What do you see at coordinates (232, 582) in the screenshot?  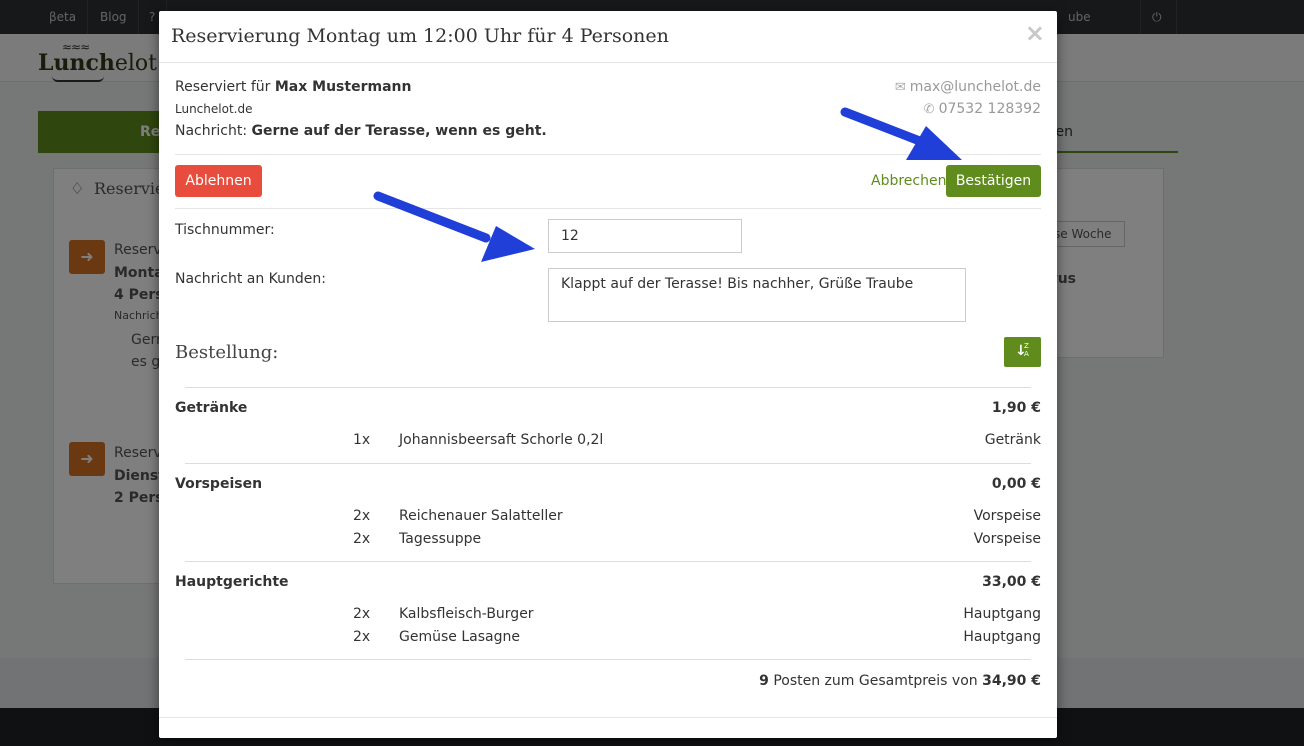 I see `category-name: Hauptgerichte` at bounding box center [232, 582].